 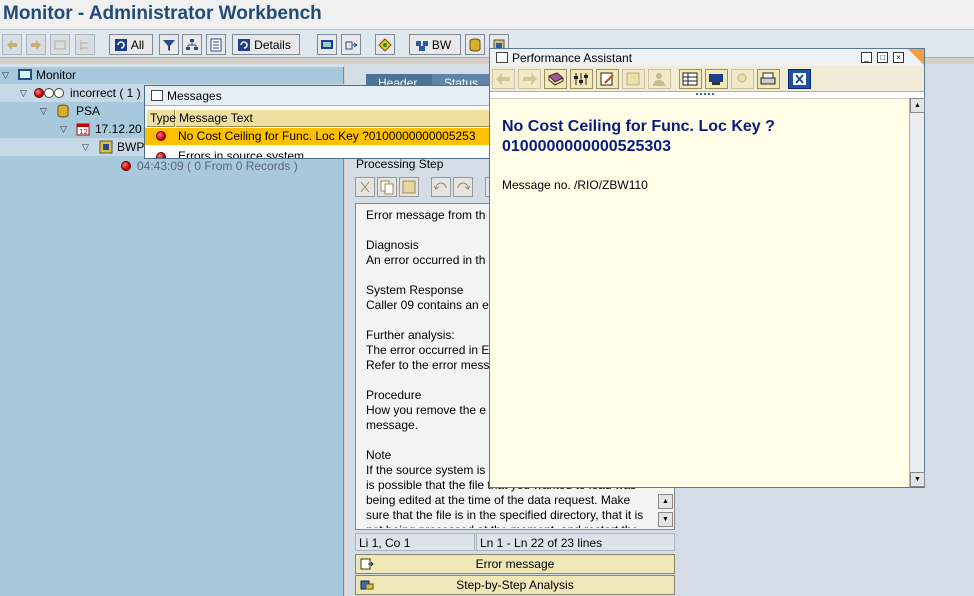 I want to click on settings-button, so click(x=581, y=79).